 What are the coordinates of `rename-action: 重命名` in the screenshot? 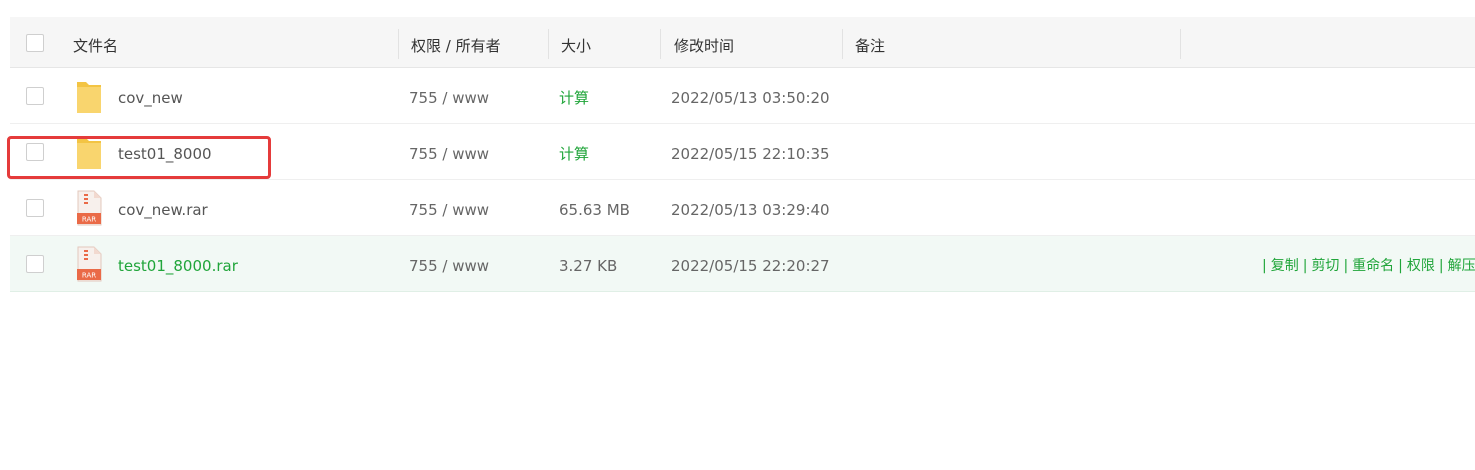 It's located at (1373, 266).